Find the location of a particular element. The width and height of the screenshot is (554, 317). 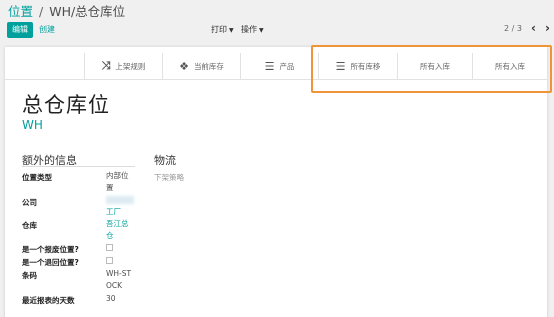

cubes-icon: ❖ is located at coordinates (184, 66).